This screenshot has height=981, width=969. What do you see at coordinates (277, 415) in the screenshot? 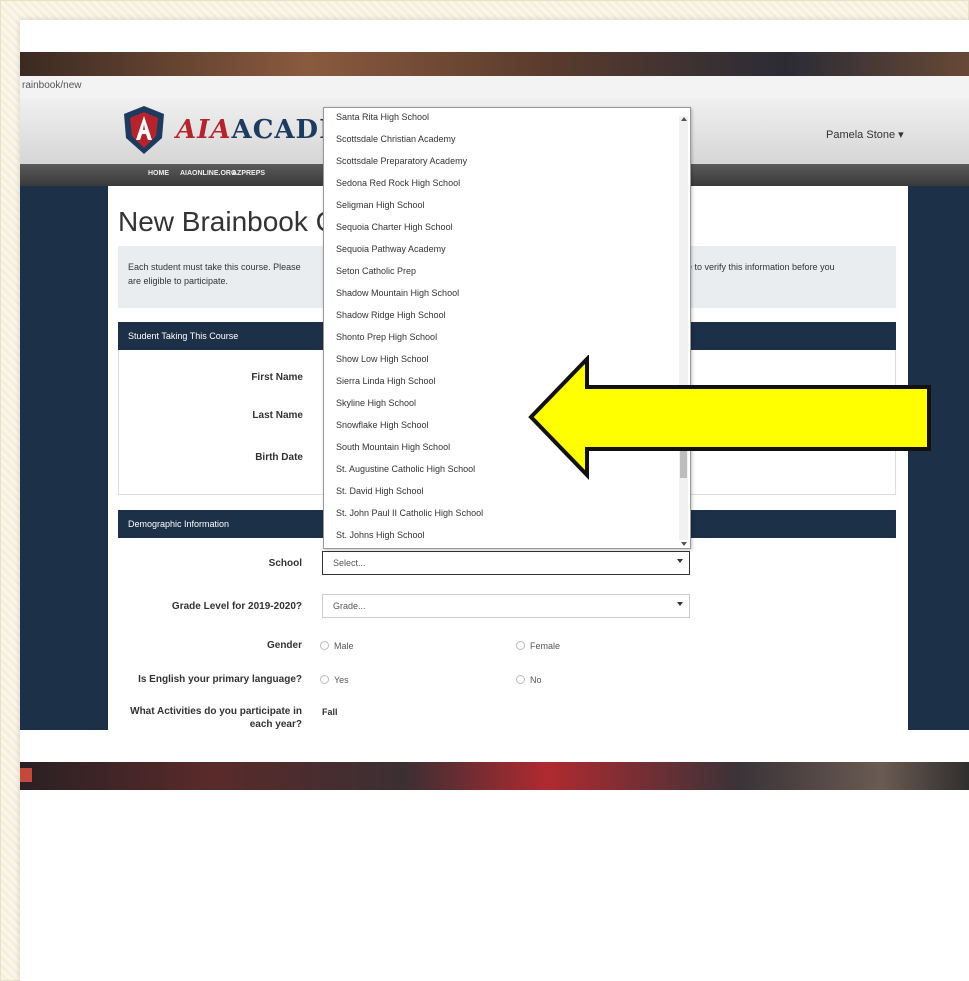
I see `last-name-label: Last Name` at bounding box center [277, 415].